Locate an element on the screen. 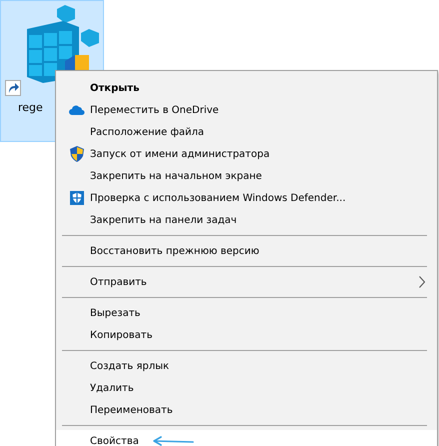  menu-item: Переименовать is located at coordinates (246, 410).